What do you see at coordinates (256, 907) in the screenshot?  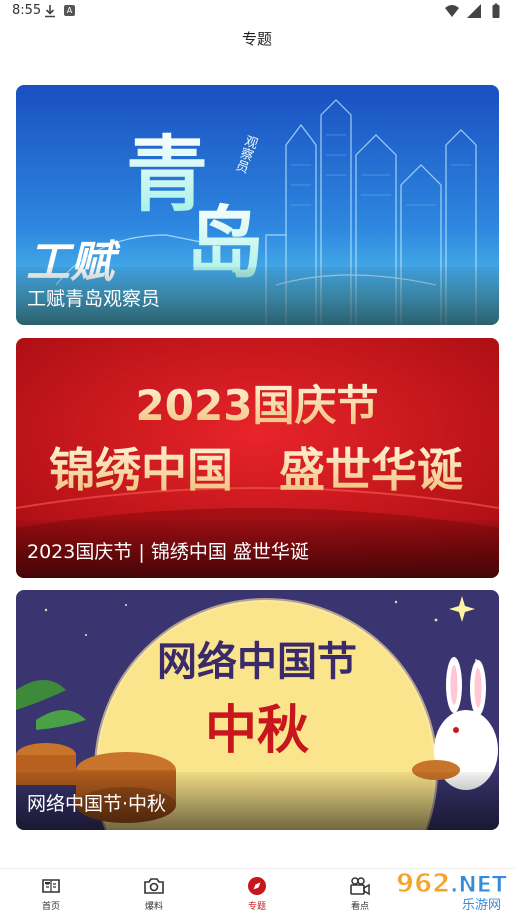 I see `nav-label-topic: 专题` at bounding box center [256, 907].